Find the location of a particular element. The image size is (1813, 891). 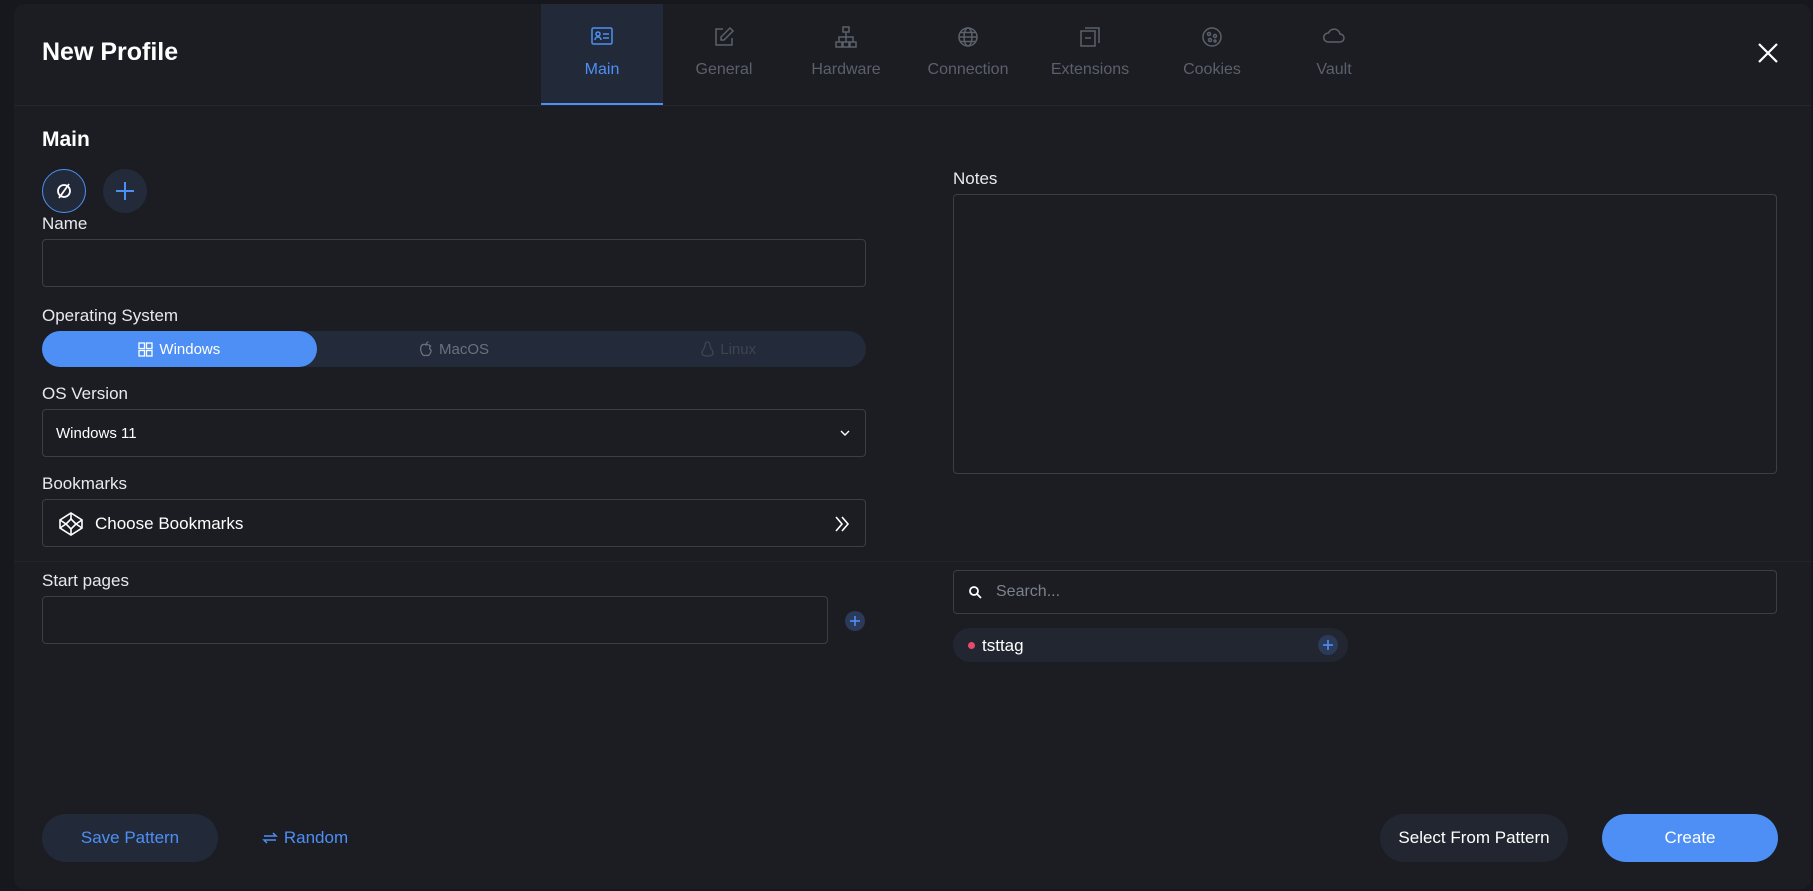

save-pattern-button: Save Pattern is located at coordinates (130, 838).